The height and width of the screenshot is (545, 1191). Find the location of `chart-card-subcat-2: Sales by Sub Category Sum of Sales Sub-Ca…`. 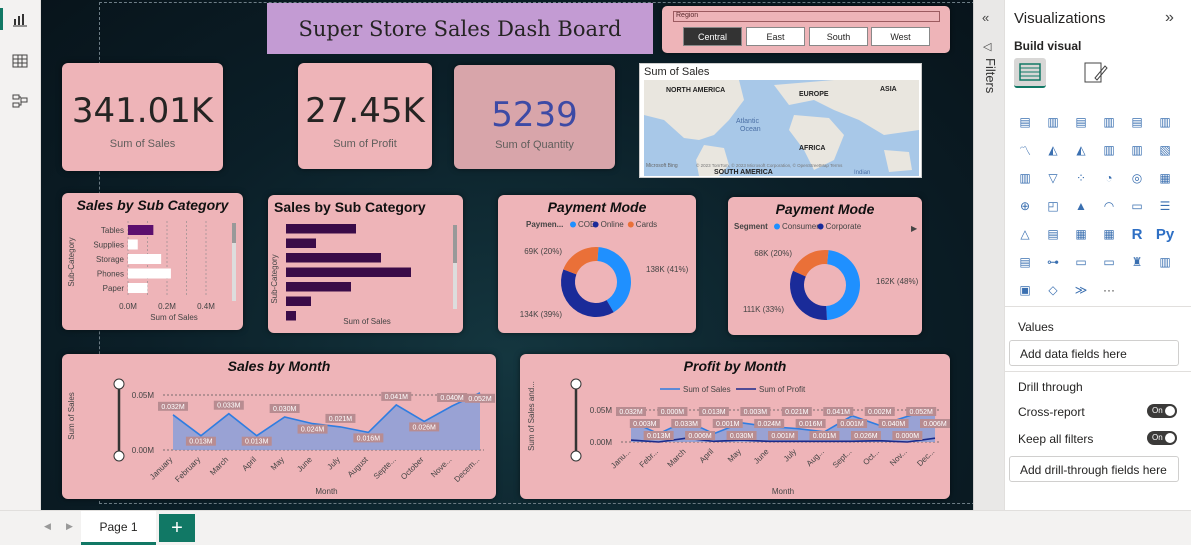

chart-card-subcat-2: Sales by Sub Category Sum of Sales Sub-Ca… is located at coordinates (365, 264).